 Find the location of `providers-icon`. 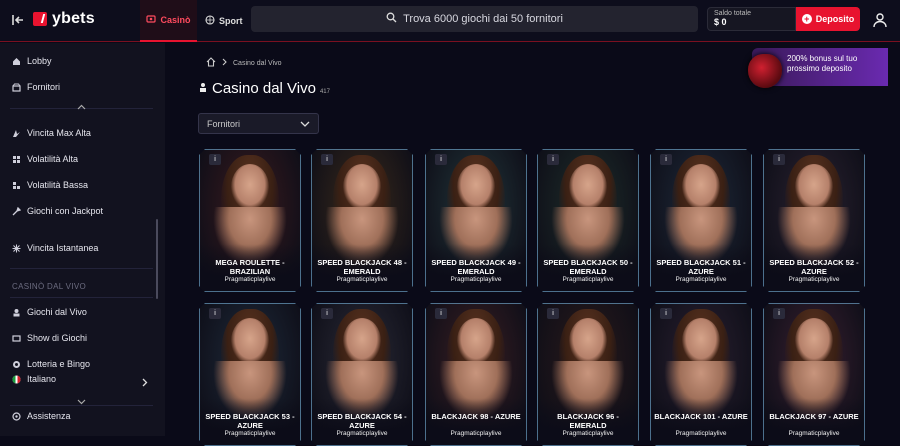

providers-icon is located at coordinates (16, 87).